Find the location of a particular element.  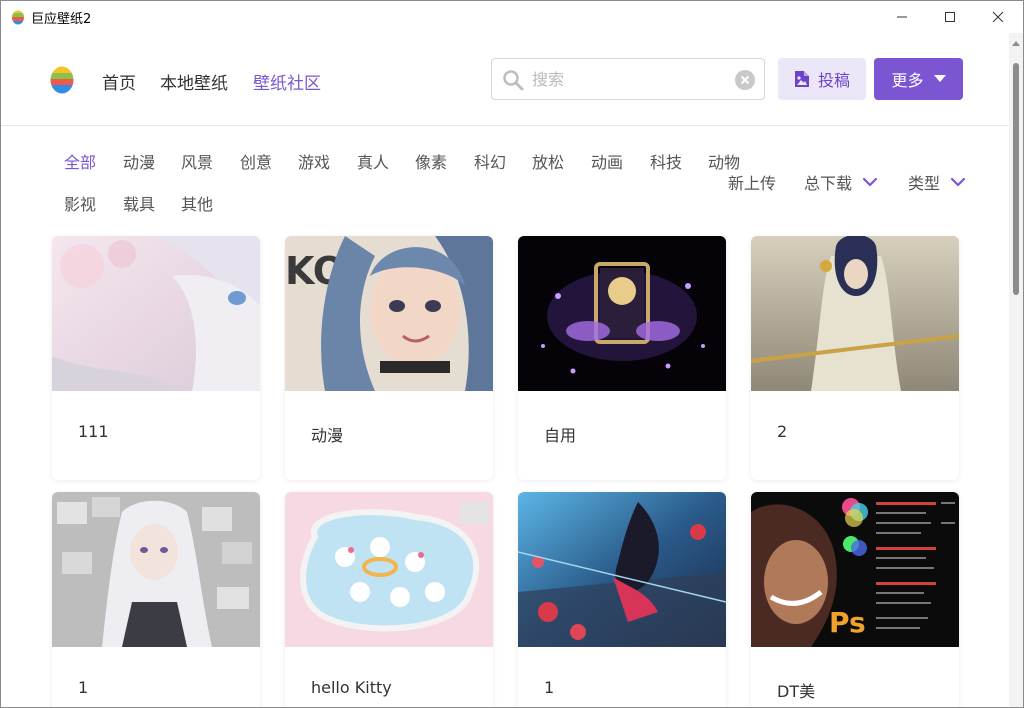

upload-label: 投稿 is located at coordinates (833, 80).